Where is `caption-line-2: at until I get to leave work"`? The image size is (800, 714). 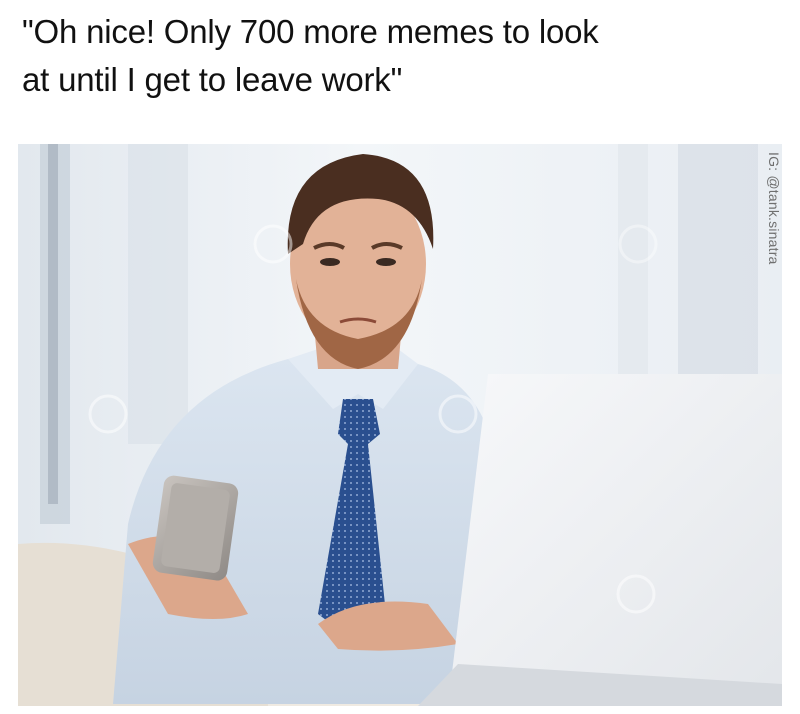
caption-line-2: at until I get to leave work" is located at coordinates (212, 79).